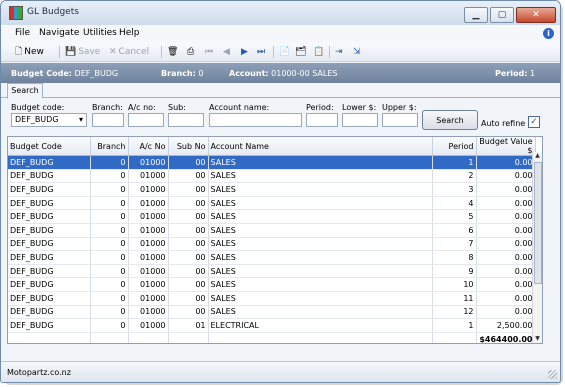  I want to click on search-button: Search, so click(450, 120).